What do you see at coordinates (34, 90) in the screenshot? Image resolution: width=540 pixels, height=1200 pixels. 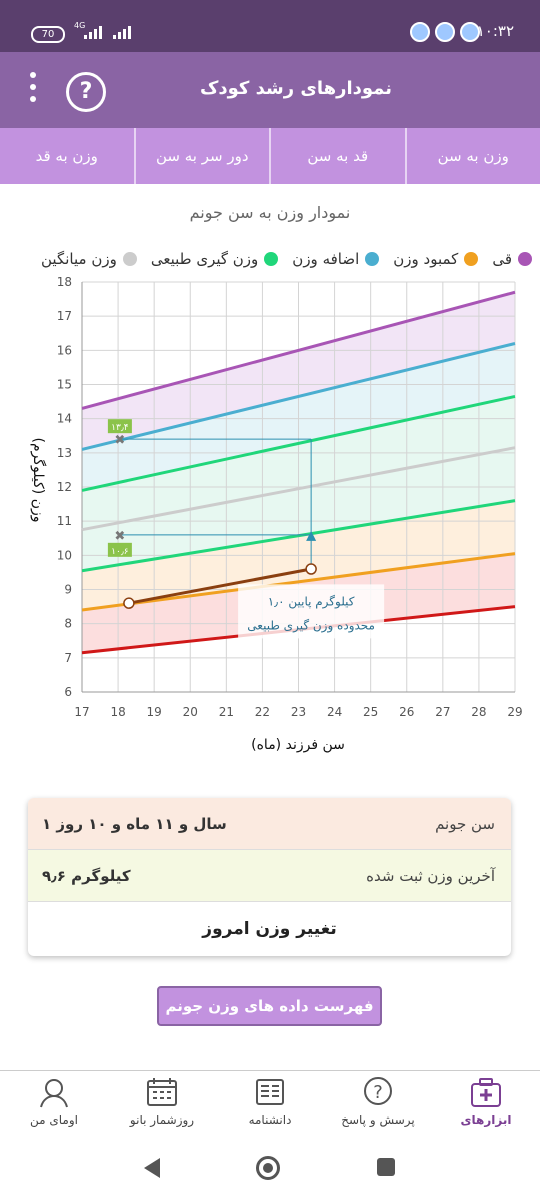 I see `overflow-menu-icon` at bounding box center [34, 90].